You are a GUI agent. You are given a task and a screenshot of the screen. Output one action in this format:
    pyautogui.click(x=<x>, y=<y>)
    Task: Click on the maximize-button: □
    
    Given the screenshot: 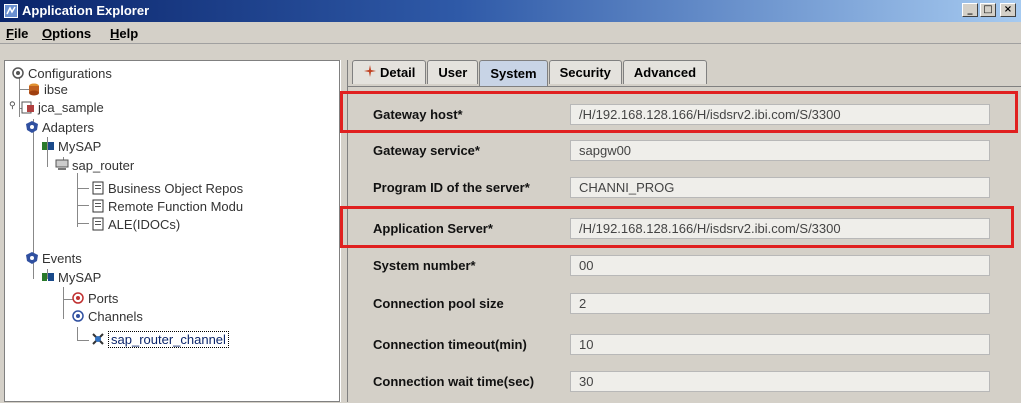 What is the action you would take?
    pyautogui.click(x=988, y=10)
    